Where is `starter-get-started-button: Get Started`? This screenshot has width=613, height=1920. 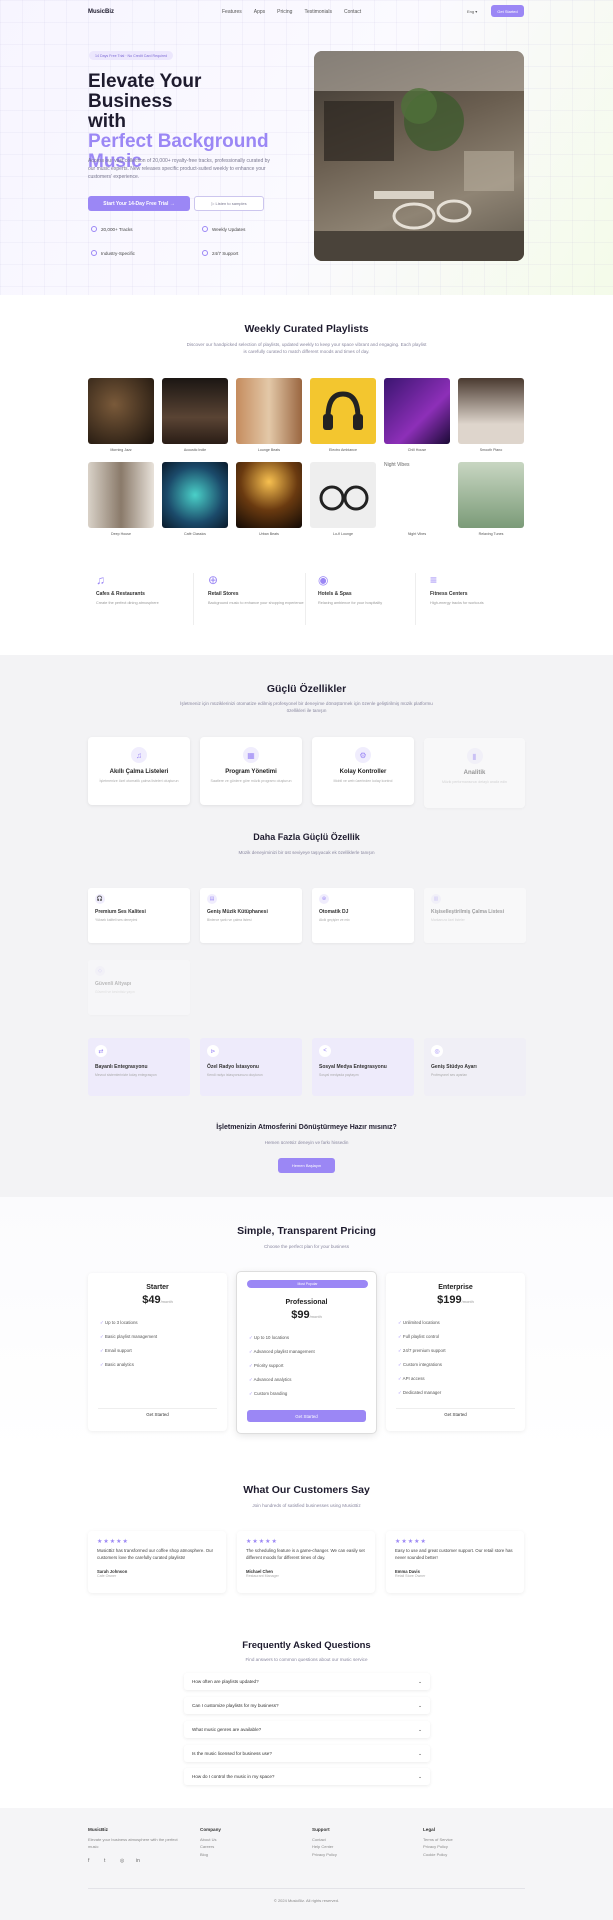
starter-get-started-button: Get Started is located at coordinates (157, 1414).